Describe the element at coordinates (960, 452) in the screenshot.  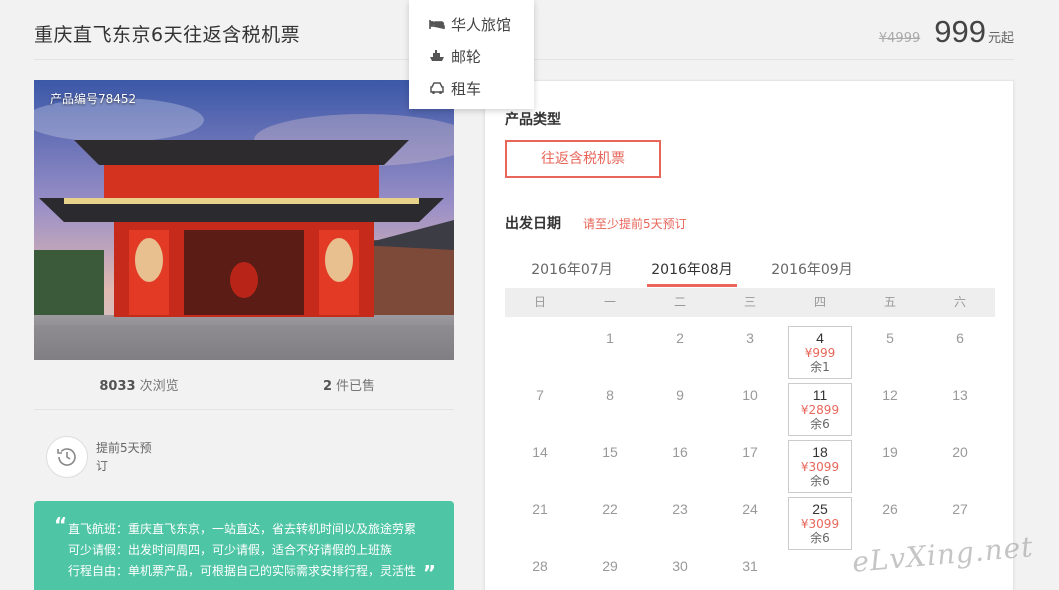
I see `calendar-day-number: 20` at that location.